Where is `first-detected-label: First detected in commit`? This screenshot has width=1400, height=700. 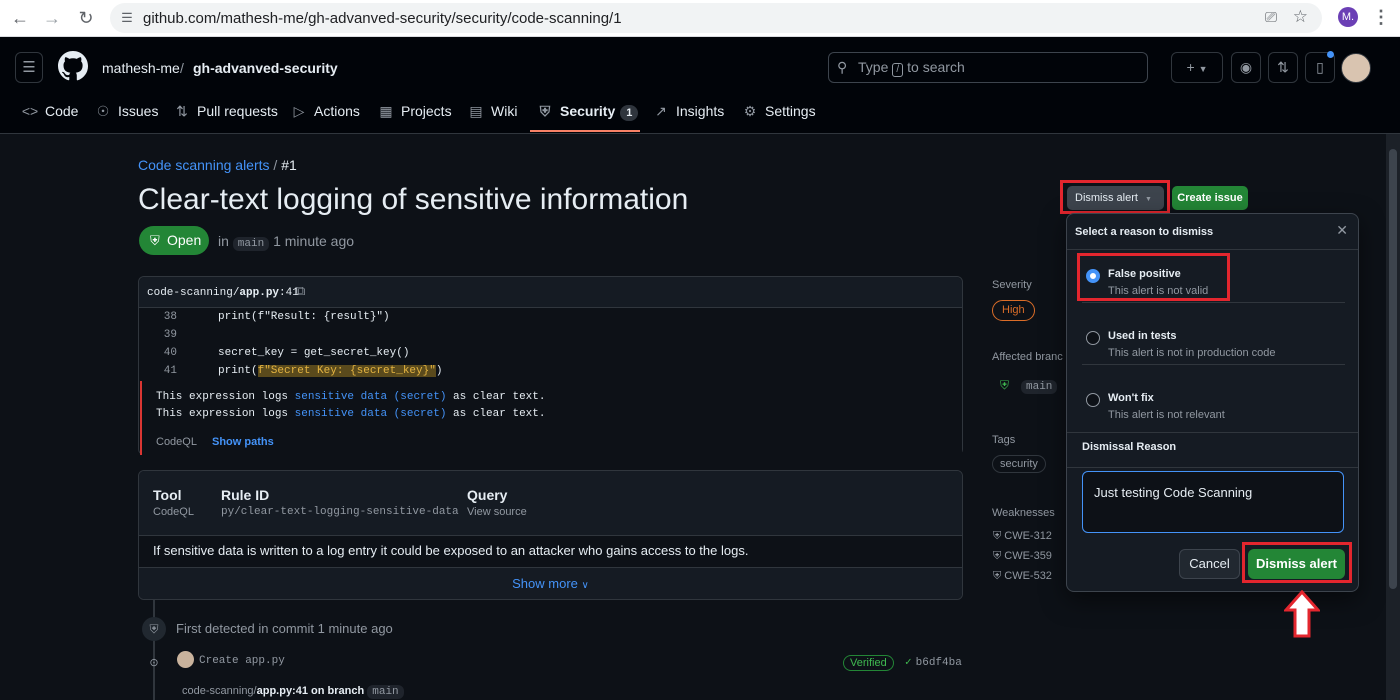
first-detected-label: First detected in commit is located at coordinates (245, 628).